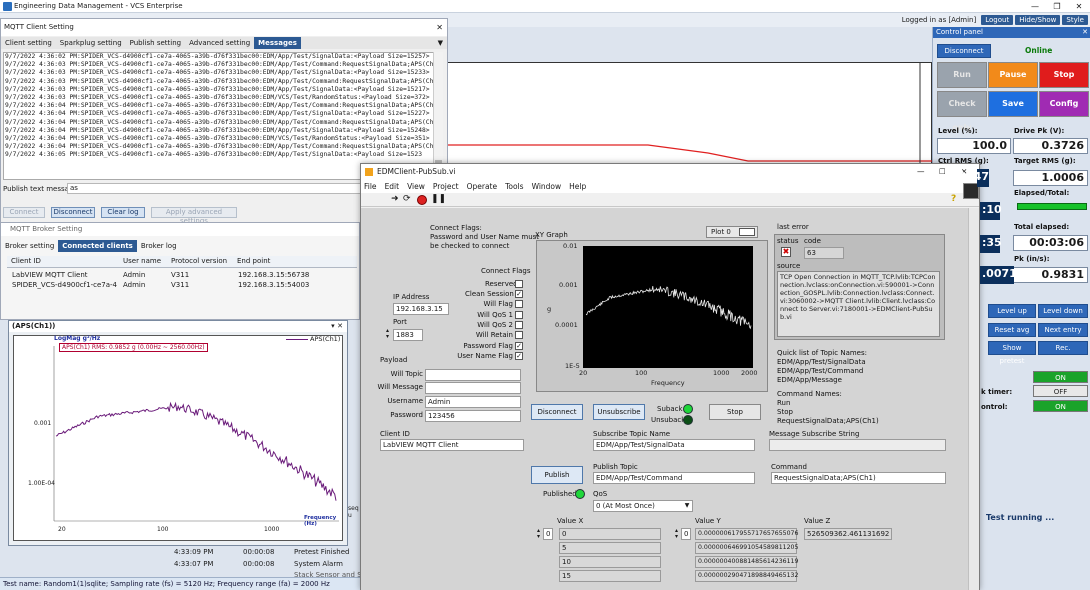 The image size is (1090, 590). I want to click on password-input: 123456, so click(473, 416).